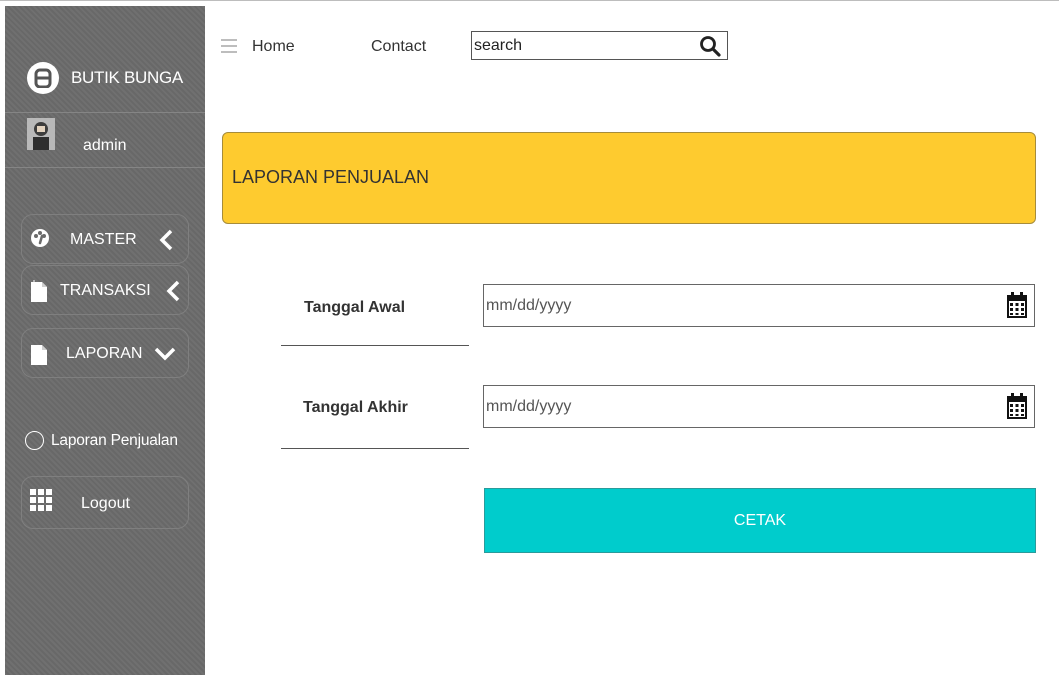 This screenshot has height=675, width=1059. I want to click on search-box, so click(599, 45).